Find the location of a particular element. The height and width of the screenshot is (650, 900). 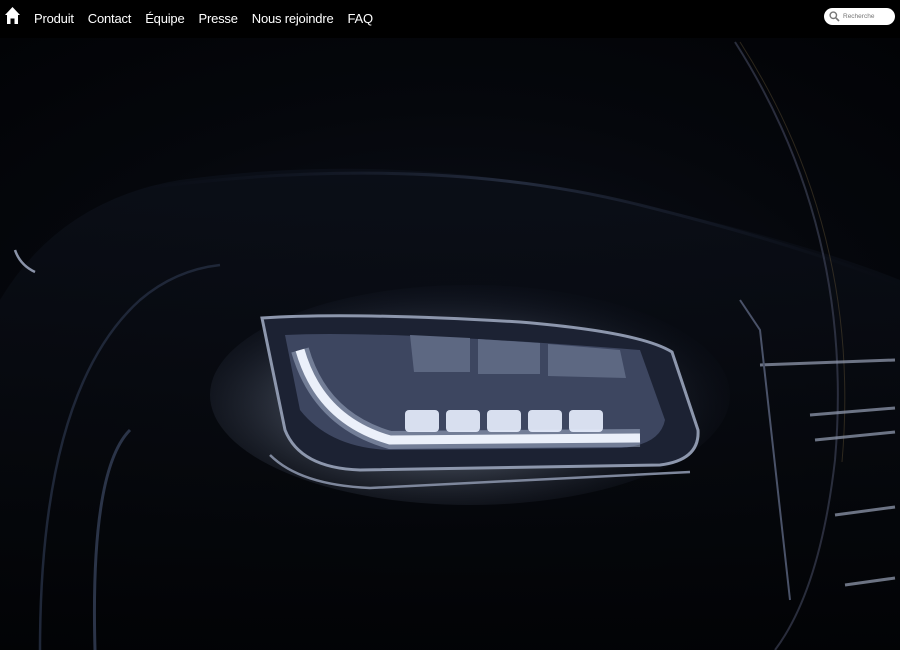

nav-link-produit: Produit is located at coordinates (54, 18).